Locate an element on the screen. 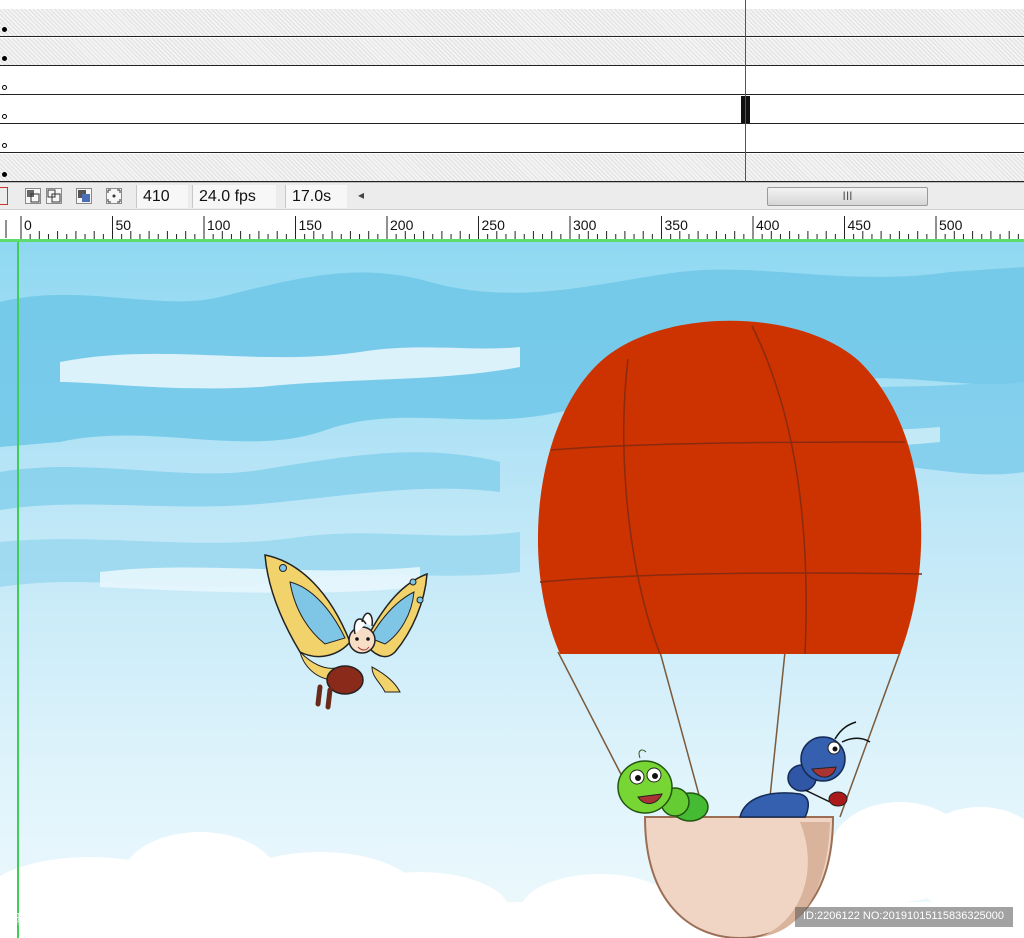 The width and height of the screenshot is (1024, 938). balloon-ropes is located at coordinates (729, 734).